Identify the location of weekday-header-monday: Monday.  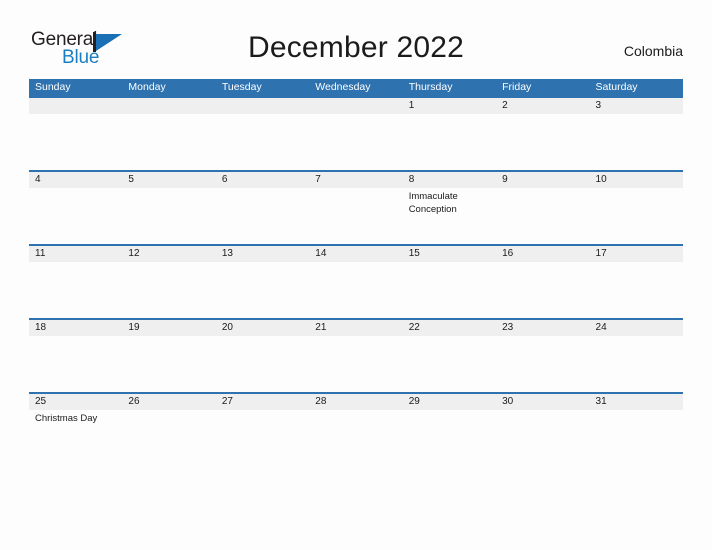
(147, 87).